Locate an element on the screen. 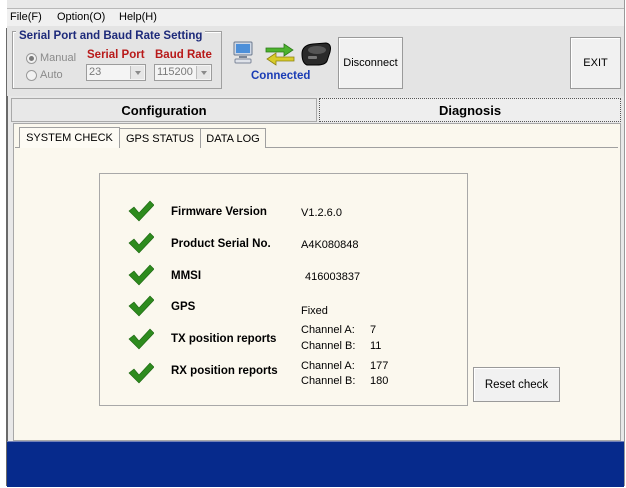  tab-configuration: Configuration is located at coordinates (164, 110).